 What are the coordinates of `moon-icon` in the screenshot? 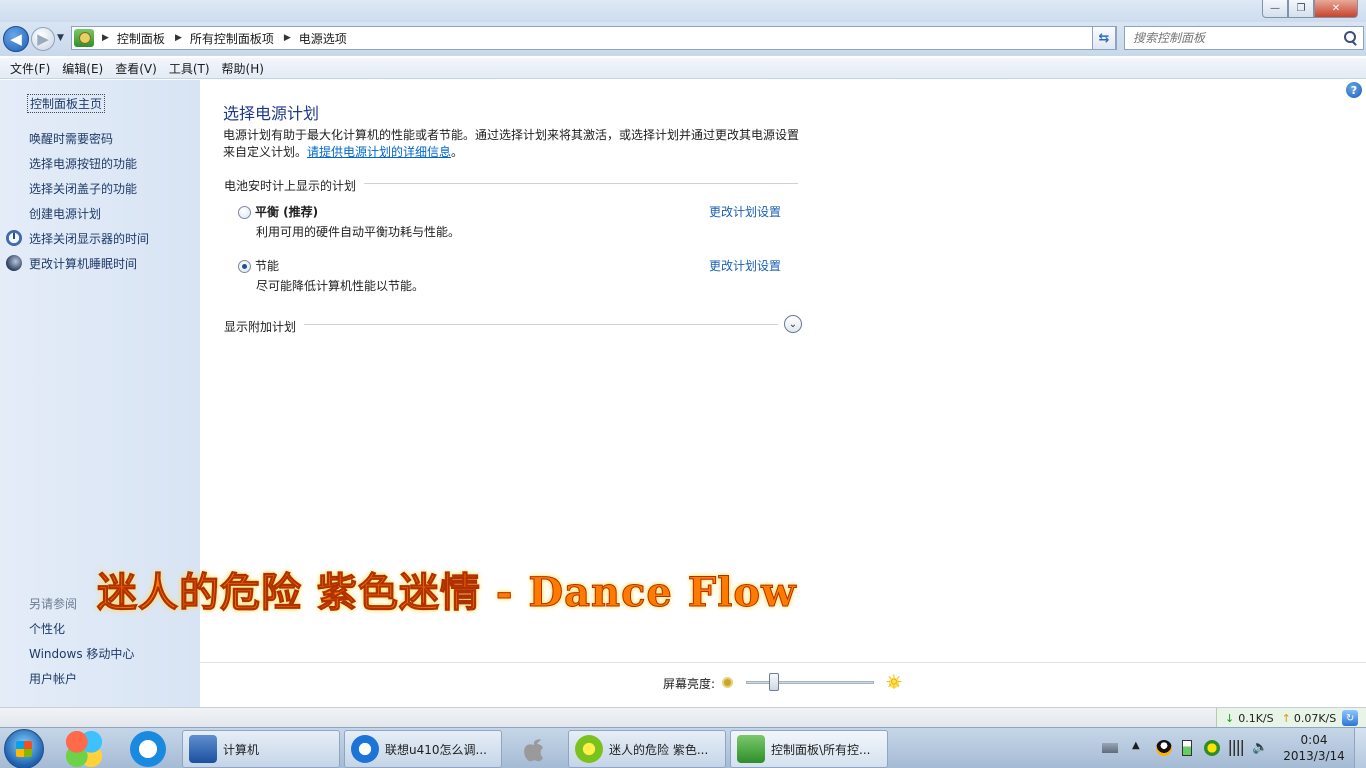 It's located at (14, 263).